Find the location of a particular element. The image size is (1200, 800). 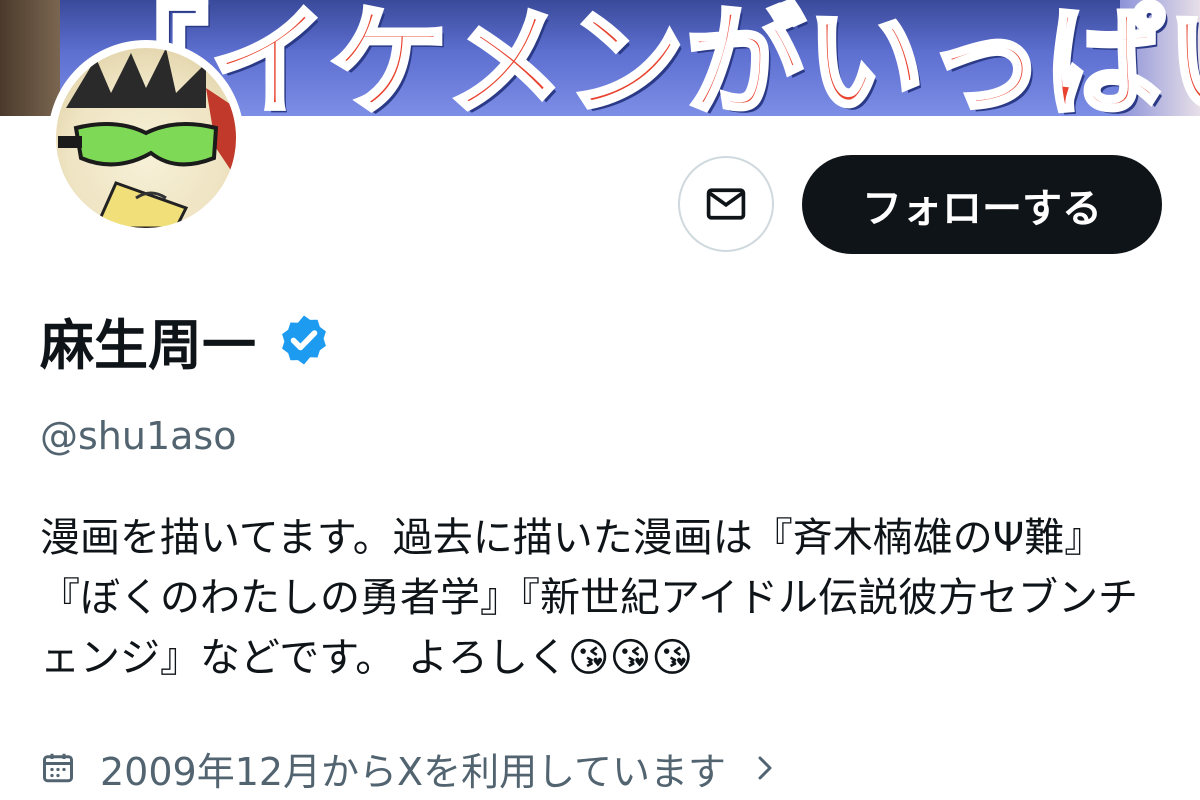

chevron-right-icon is located at coordinates (765, 768).